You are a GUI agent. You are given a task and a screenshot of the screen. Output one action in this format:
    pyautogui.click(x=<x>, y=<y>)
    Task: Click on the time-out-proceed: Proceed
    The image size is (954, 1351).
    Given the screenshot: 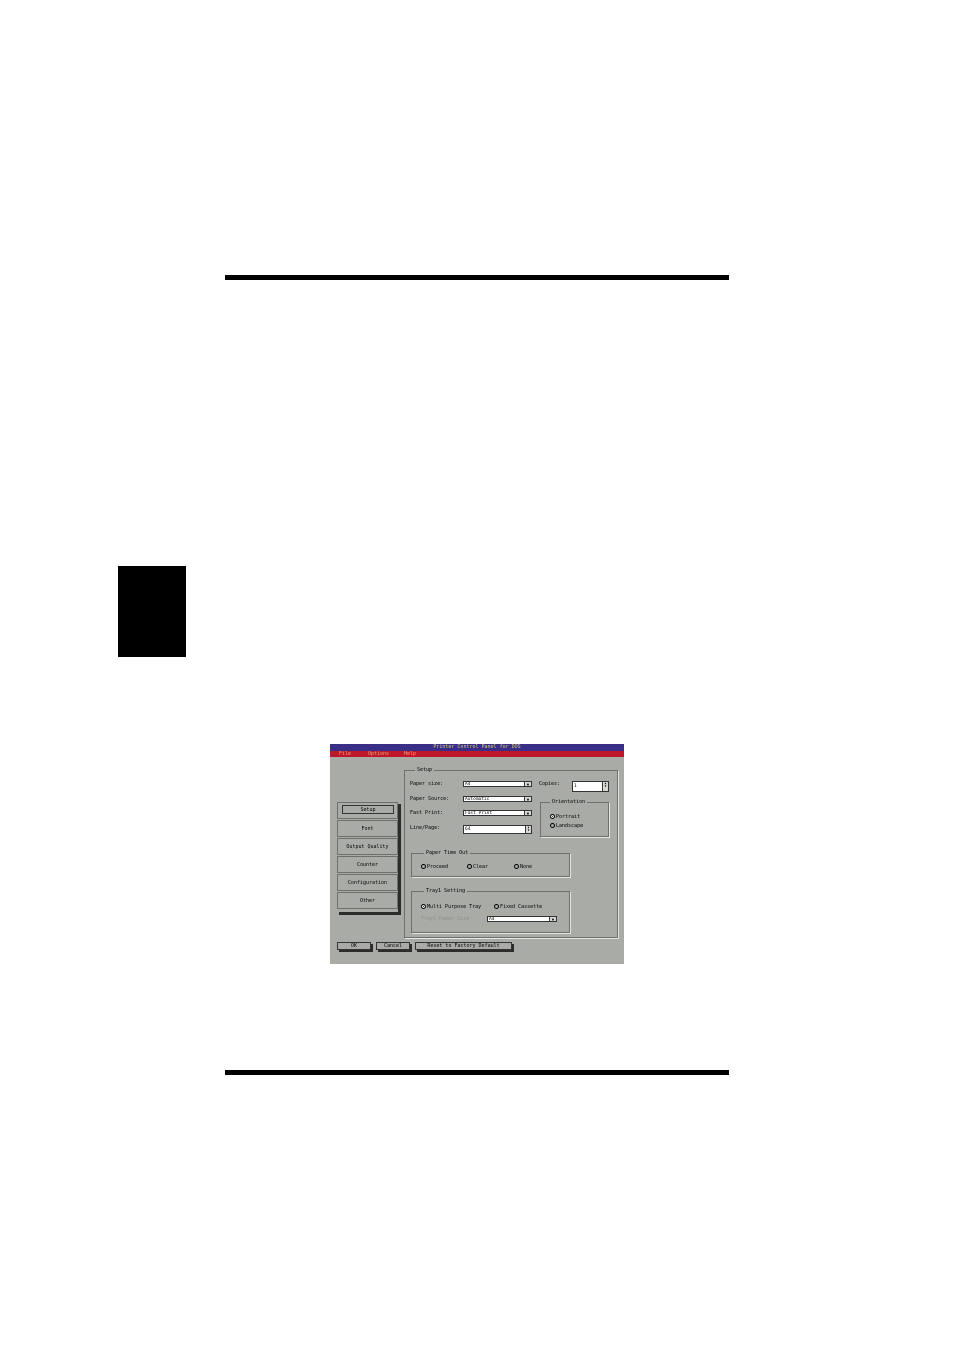 What is the action you would take?
    pyautogui.click(x=434, y=867)
    